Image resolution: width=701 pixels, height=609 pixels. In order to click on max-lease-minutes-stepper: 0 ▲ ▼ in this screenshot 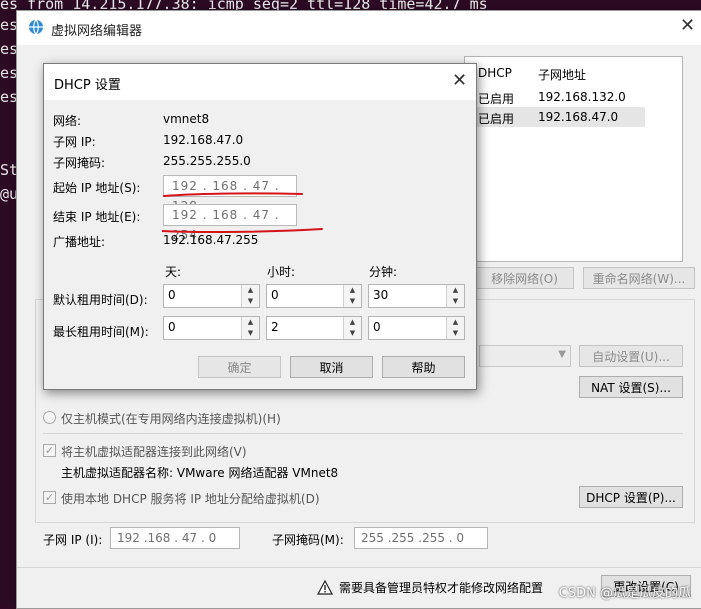, I will do `click(416, 328)`.